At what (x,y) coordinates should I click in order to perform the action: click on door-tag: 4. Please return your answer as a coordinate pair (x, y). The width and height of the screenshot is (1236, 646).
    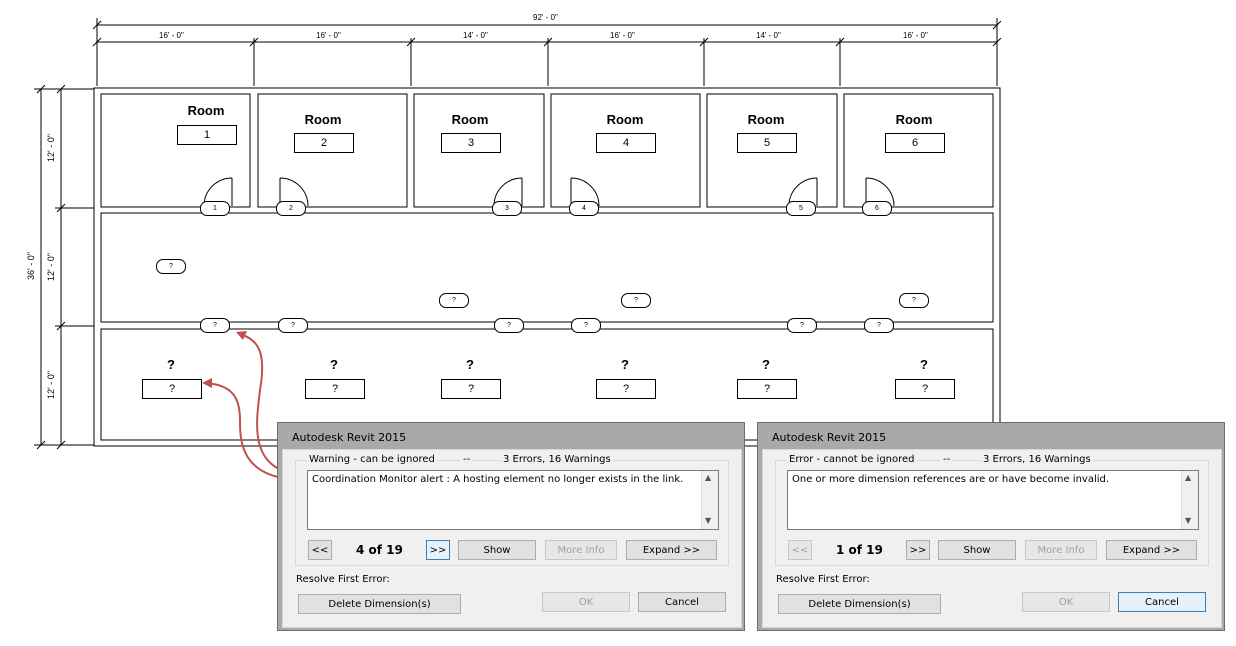
    Looking at the image, I should click on (584, 208).